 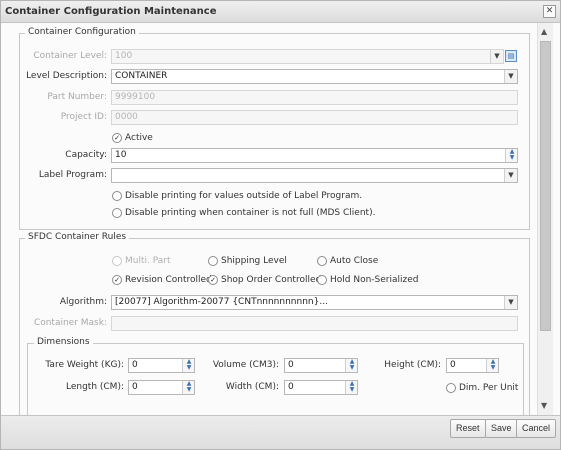 I want to click on container-level-field: 100 ▼, so click(x=307, y=56).